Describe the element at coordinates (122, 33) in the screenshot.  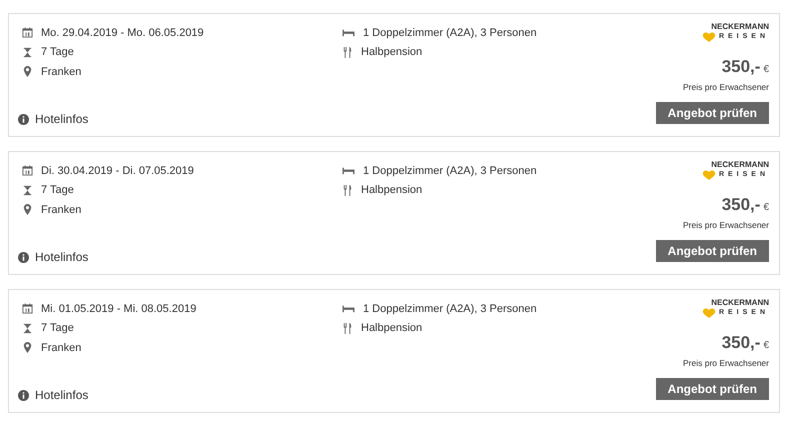
I see `travel-dates: Mo. 29.04.2019 - Mo. 06.05.2019` at that location.